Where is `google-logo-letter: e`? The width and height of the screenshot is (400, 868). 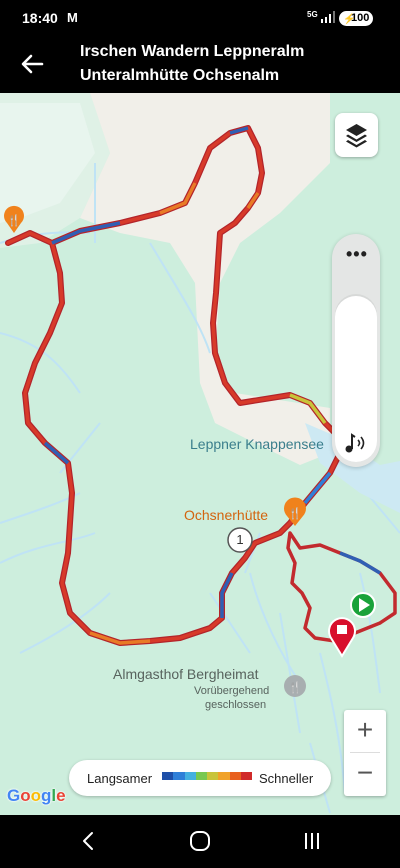
google-logo-letter: e is located at coordinates (61, 795).